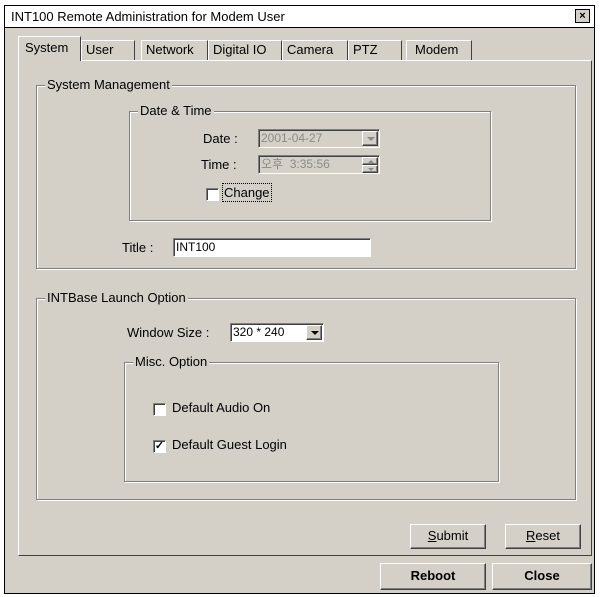 The height and width of the screenshot is (597, 600). What do you see at coordinates (531, 535) in the screenshot?
I see `reset-accel: R` at bounding box center [531, 535].